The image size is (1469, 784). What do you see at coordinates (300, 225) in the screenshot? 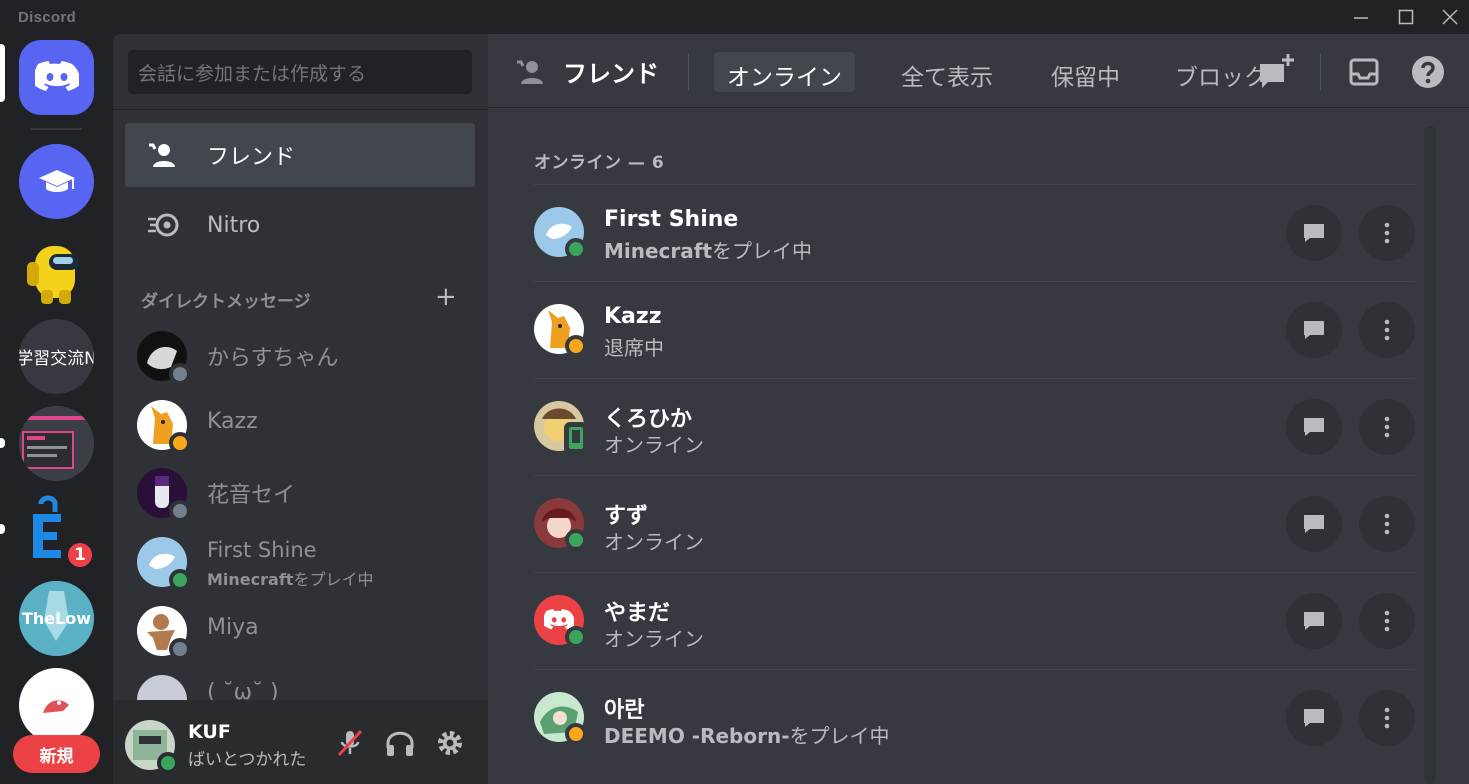
I see `nav-nitro: Nitro` at bounding box center [300, 225].